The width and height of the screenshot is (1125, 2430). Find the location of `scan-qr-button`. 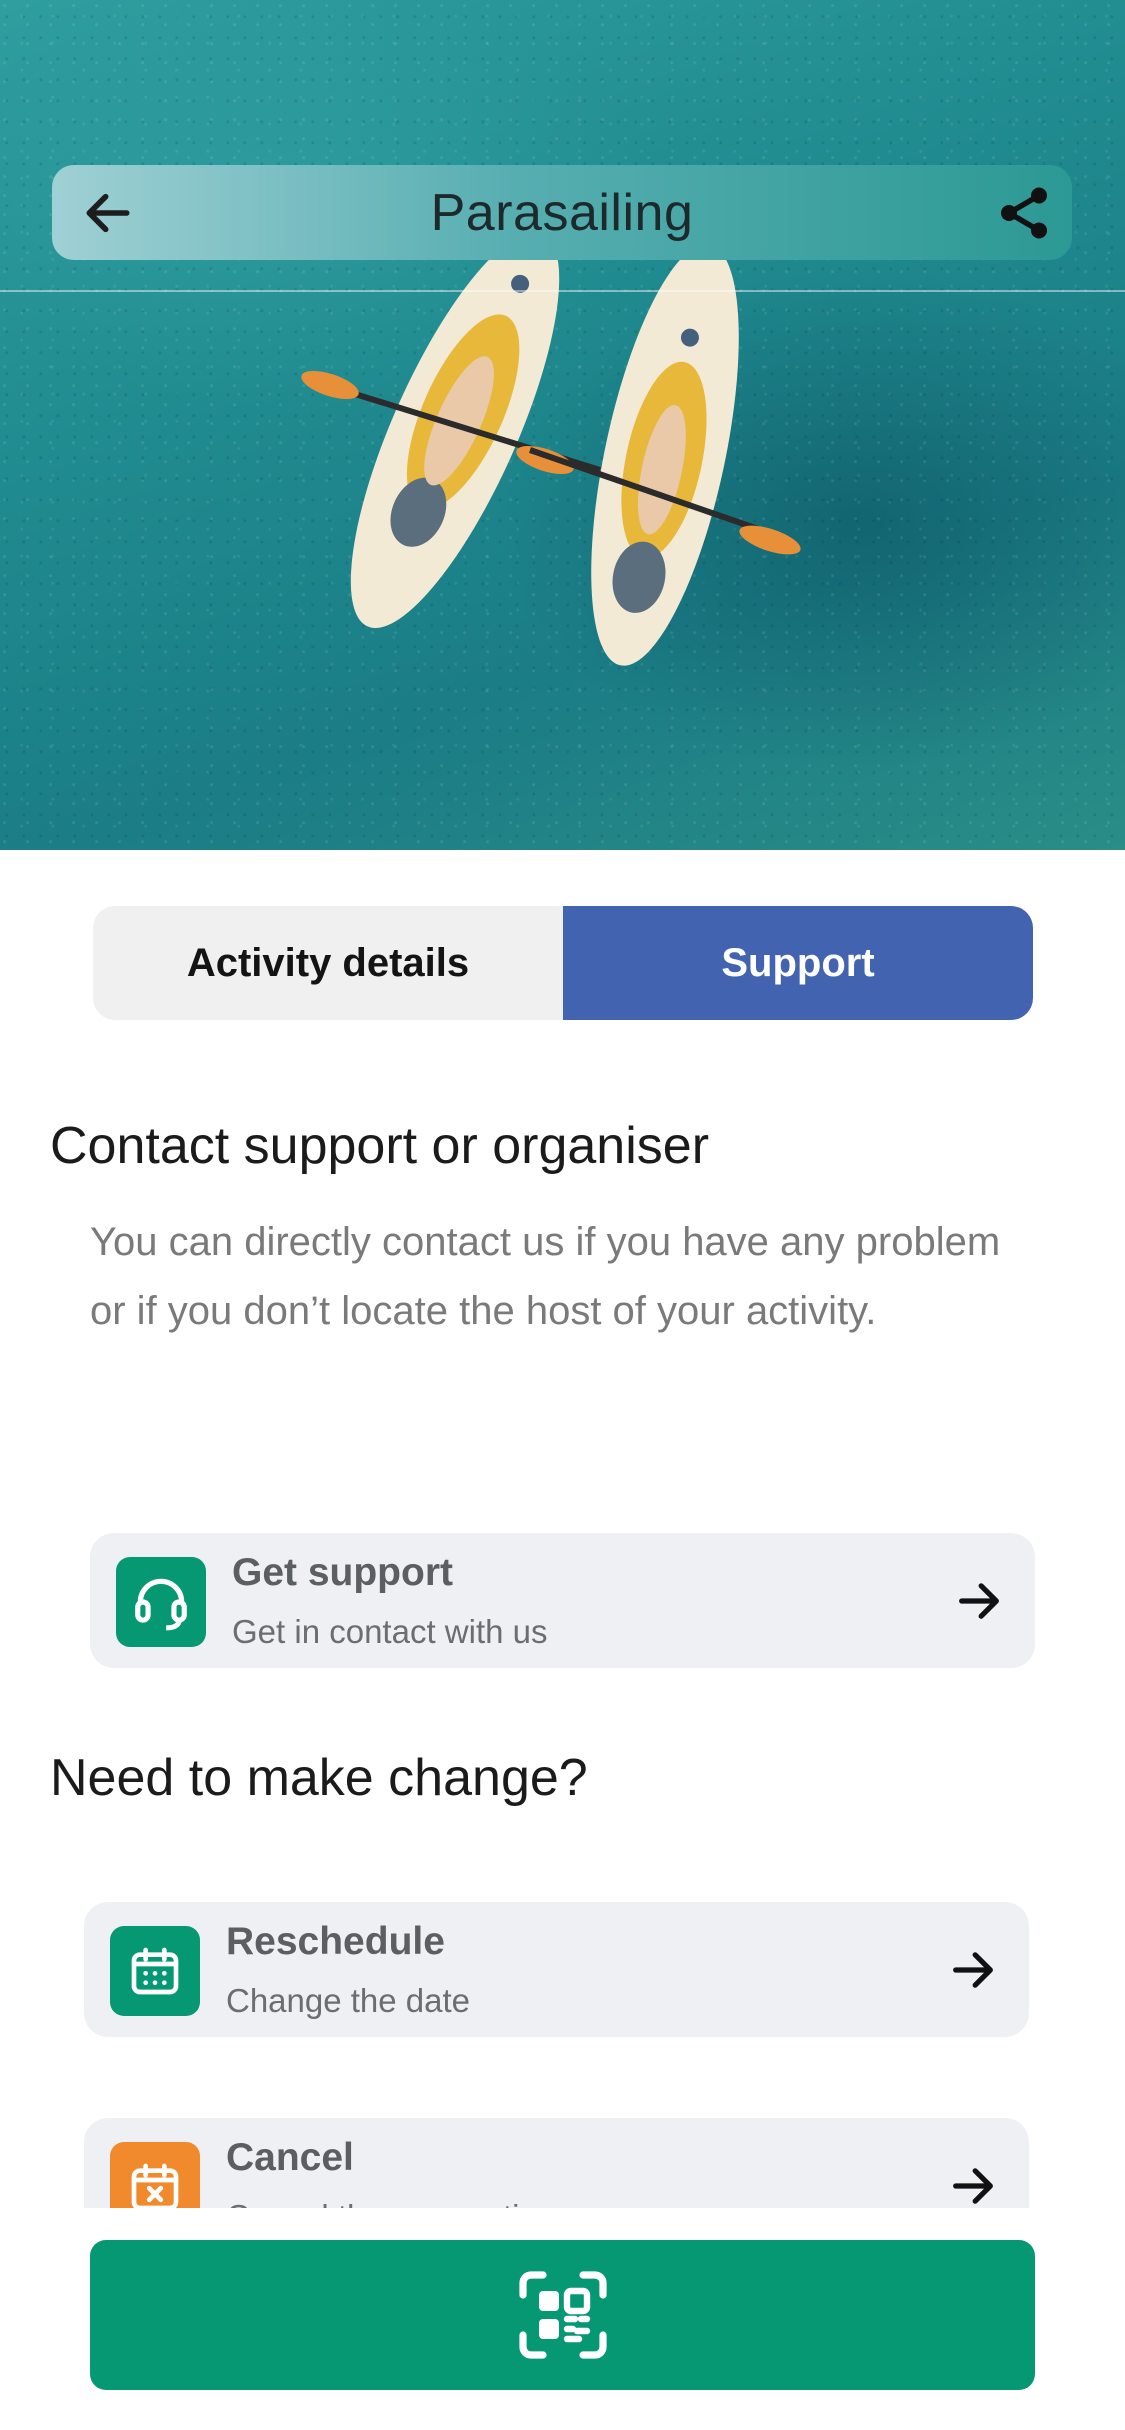

scan-qr-button is located at coordinates (562, 2315).